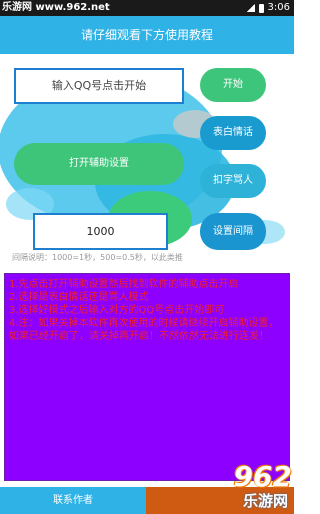  I want to click on watermark-brand: 962, so click(262, 476).